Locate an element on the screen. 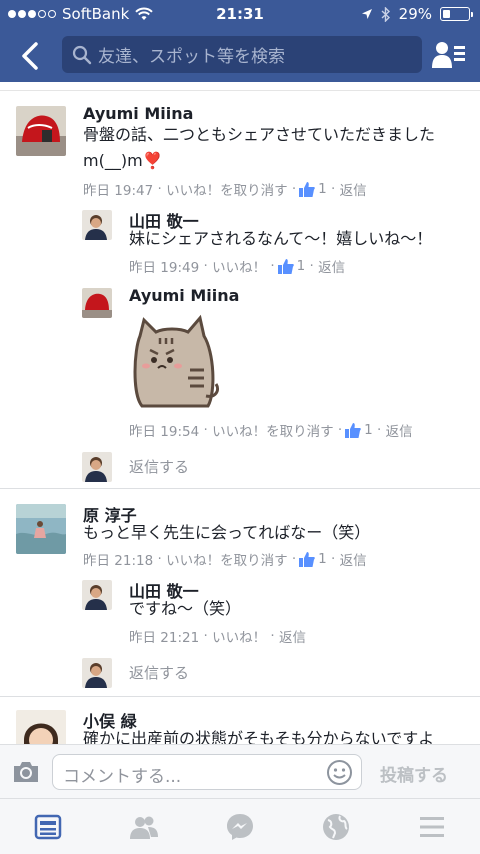 This screenshot has width=480, height=854. timestamp: 昨日 19:54 is located at coordinates (164, 432).